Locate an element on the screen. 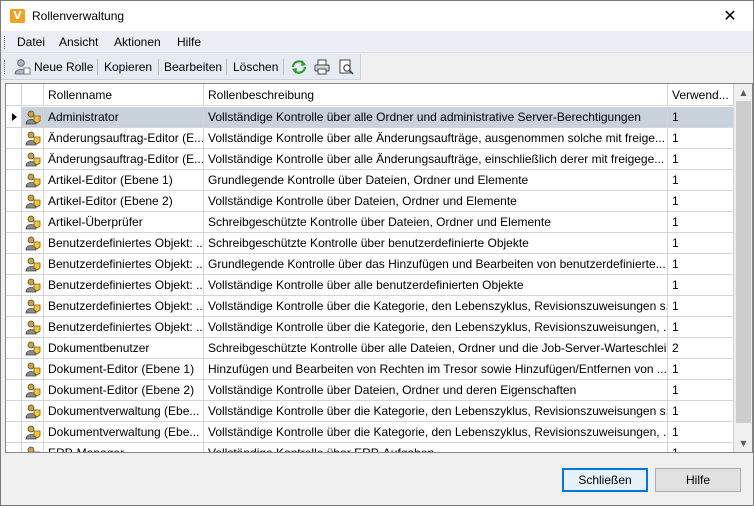  role-description-cell: Vollständige Kontrolle über ERP-Aufgaben is located at coordinates (436, 447).